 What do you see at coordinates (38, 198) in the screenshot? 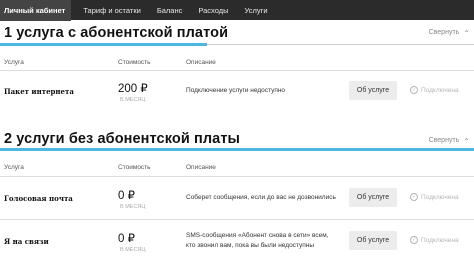
I see `service-name: Голосовая почта` at bounding box center [38, 198].